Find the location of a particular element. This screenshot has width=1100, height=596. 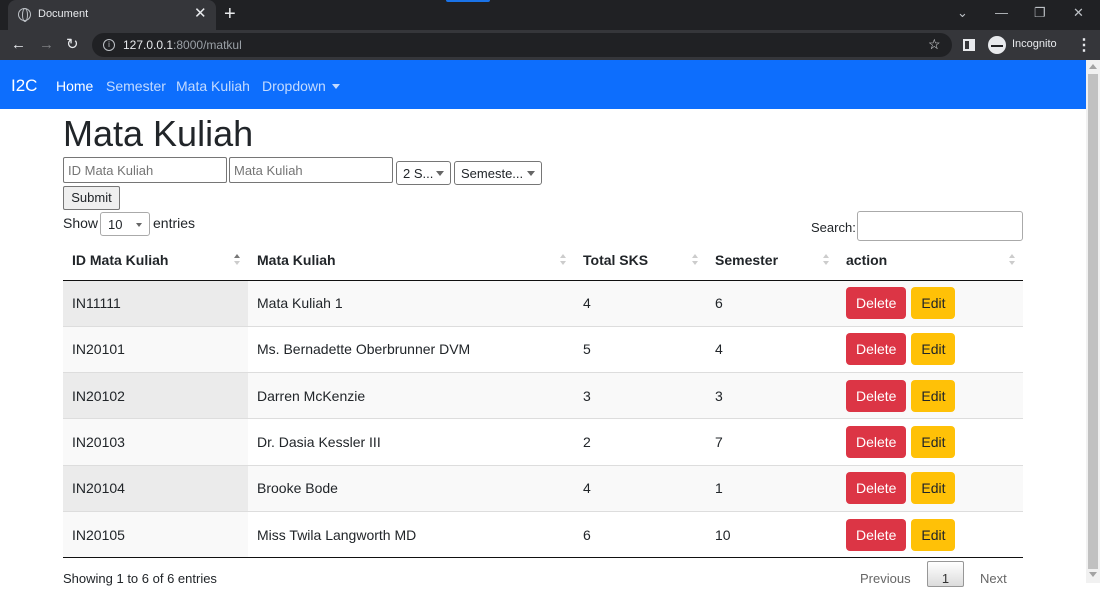

cell-total-sks: 2 is located at coordinates (640, 442).